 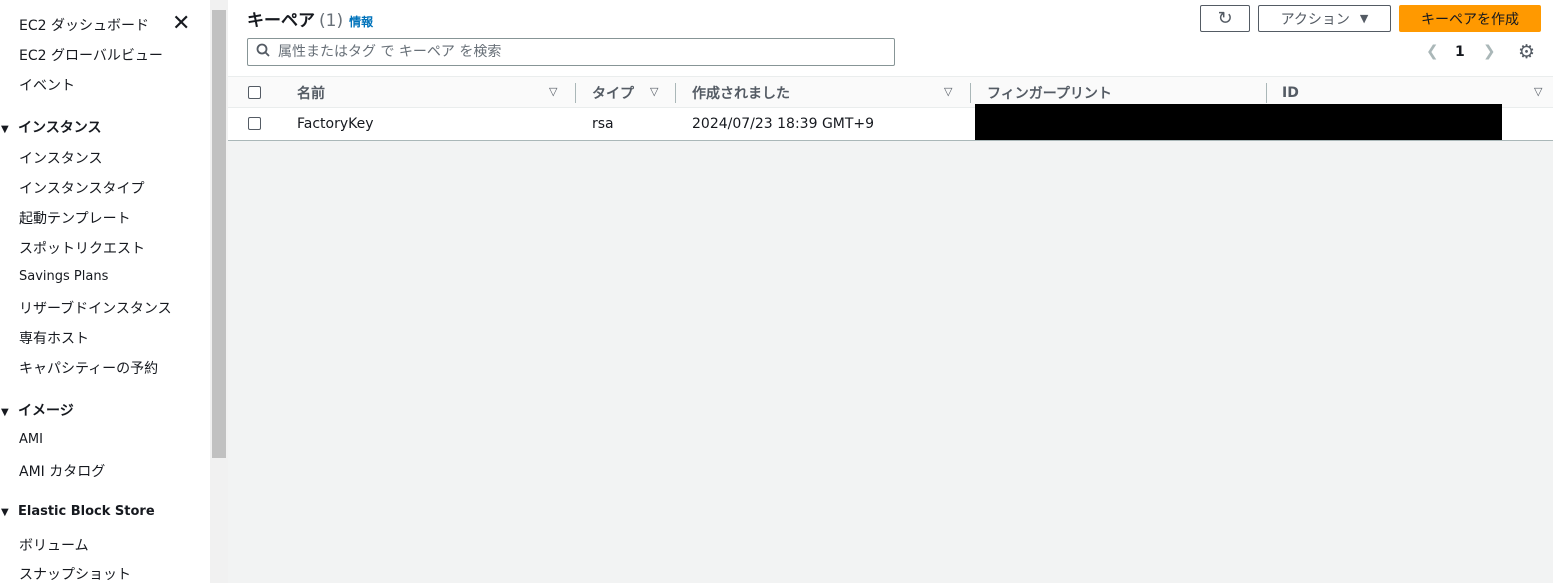 What do you see at coordinates (75, 573) in the screenshot?
I see `sidebar-item-snapshots: スナップショット` at bounding box center [75, 573].